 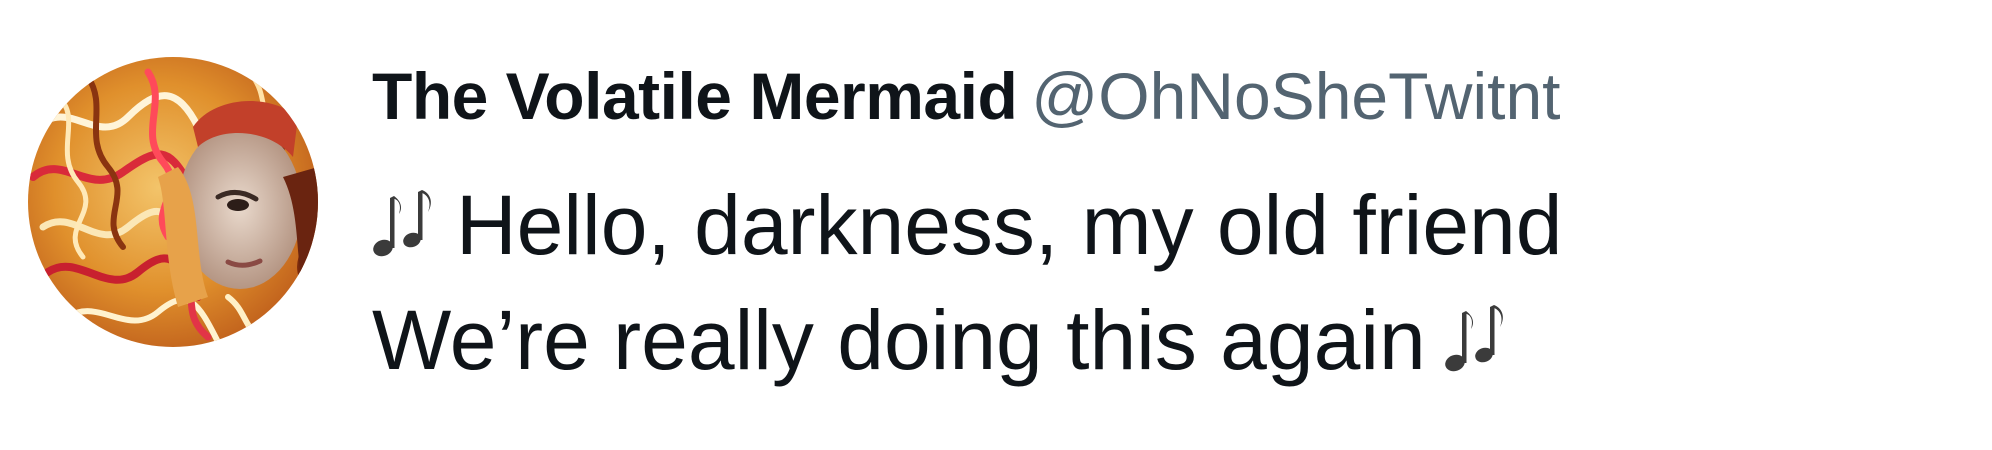 I want to click on user-handle: @OhNoSheTwitnt, so click(x=1295, y=96).